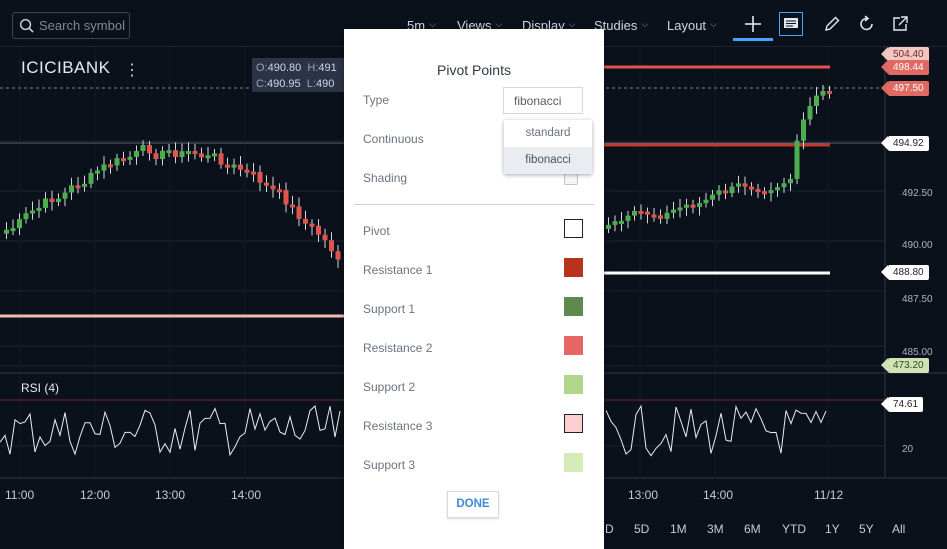 This screenshot has width=947, height=549. Describe the element at coordinates (299, 75) in the screenshot. I see `ohlc-readout: O:490.80 H:491 C:490.95 L:490` at that location.